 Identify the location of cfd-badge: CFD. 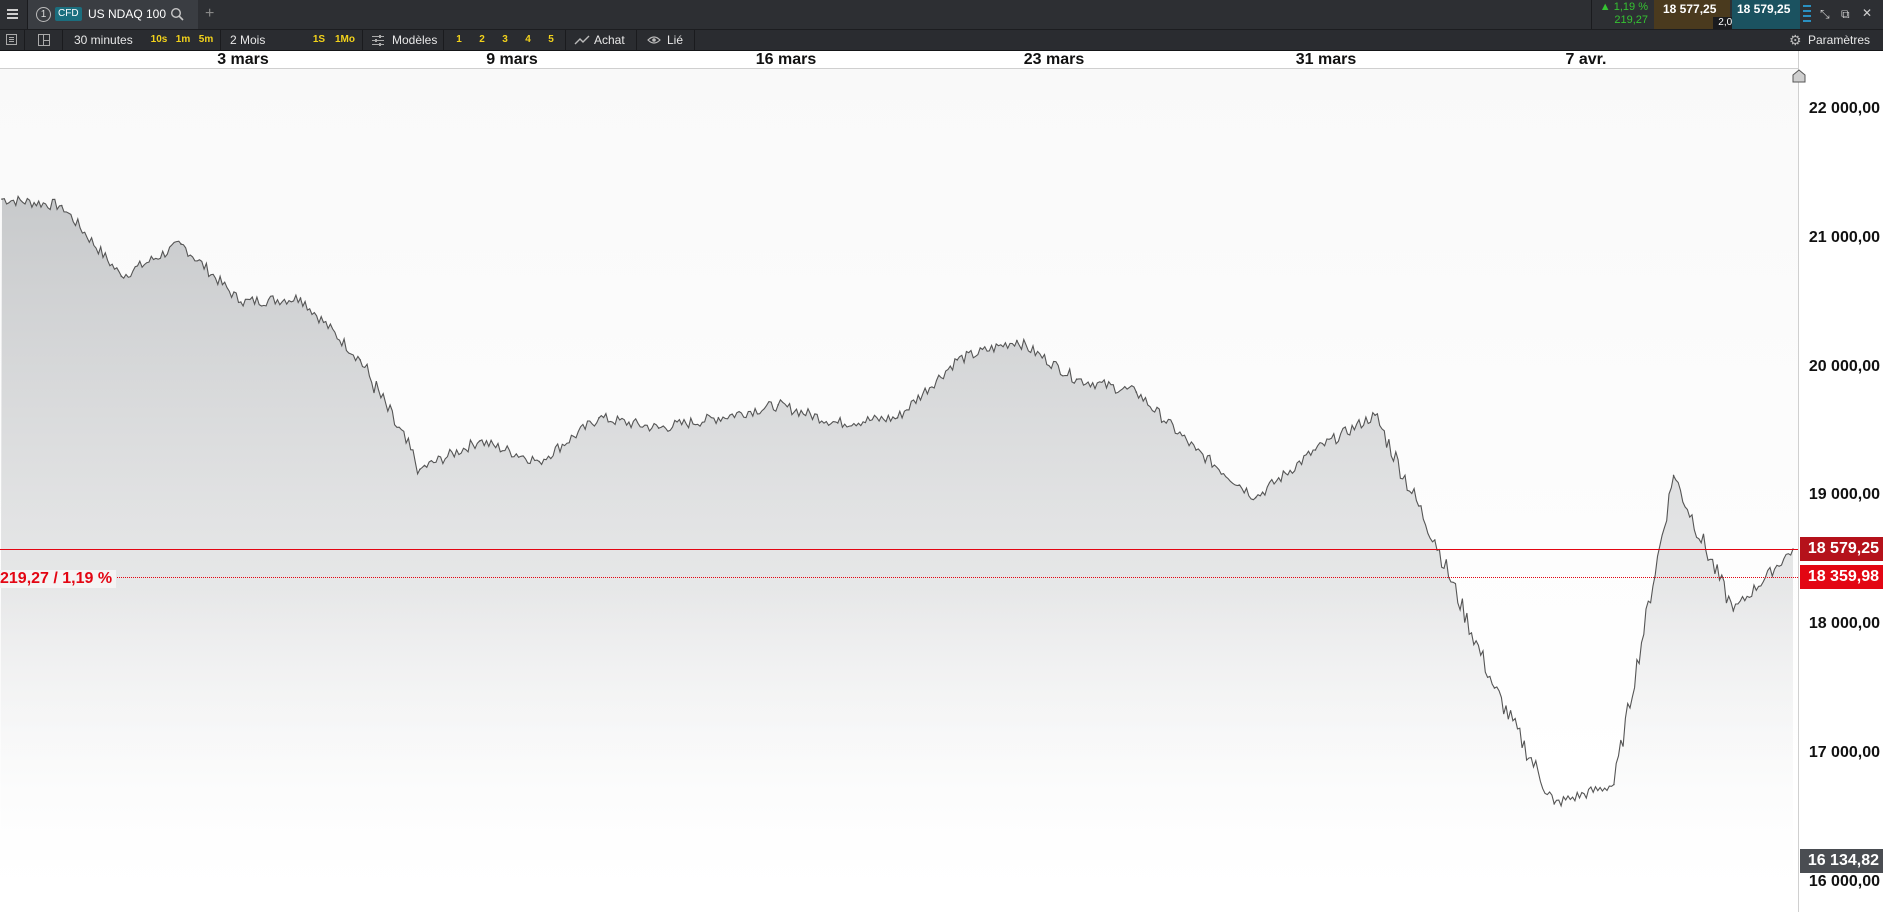
(68, 14).